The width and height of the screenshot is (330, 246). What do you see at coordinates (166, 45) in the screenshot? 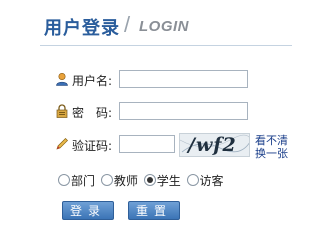
I see `header-divider` at bounding box center [166, 45].